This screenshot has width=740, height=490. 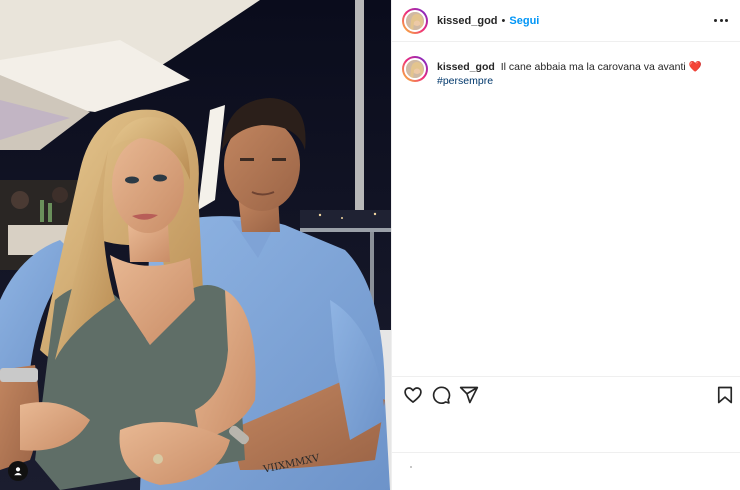 I want to click on caption-body: Il cane abbaia ma la carovana va avanti, so click(x=593, y=67).